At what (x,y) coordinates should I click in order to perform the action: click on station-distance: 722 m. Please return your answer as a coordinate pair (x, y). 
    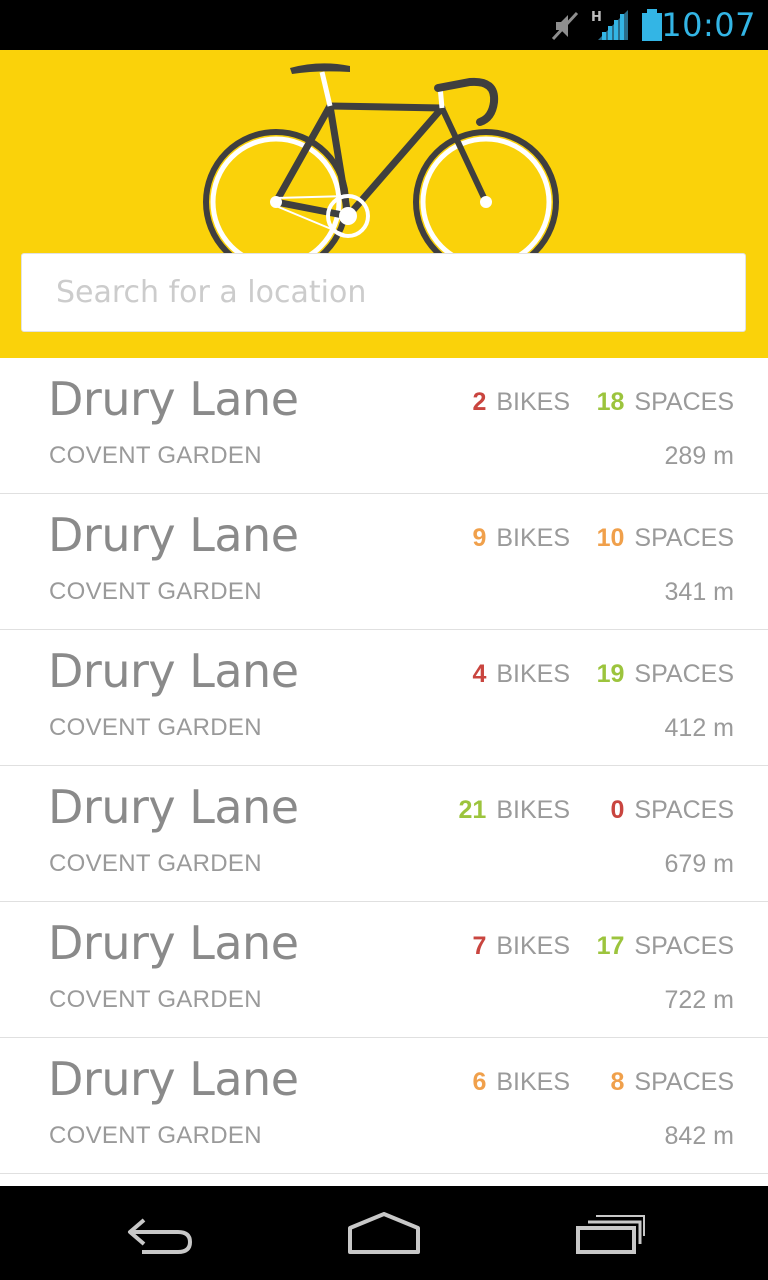
    Looking at the image, I should click on (699, 1000).